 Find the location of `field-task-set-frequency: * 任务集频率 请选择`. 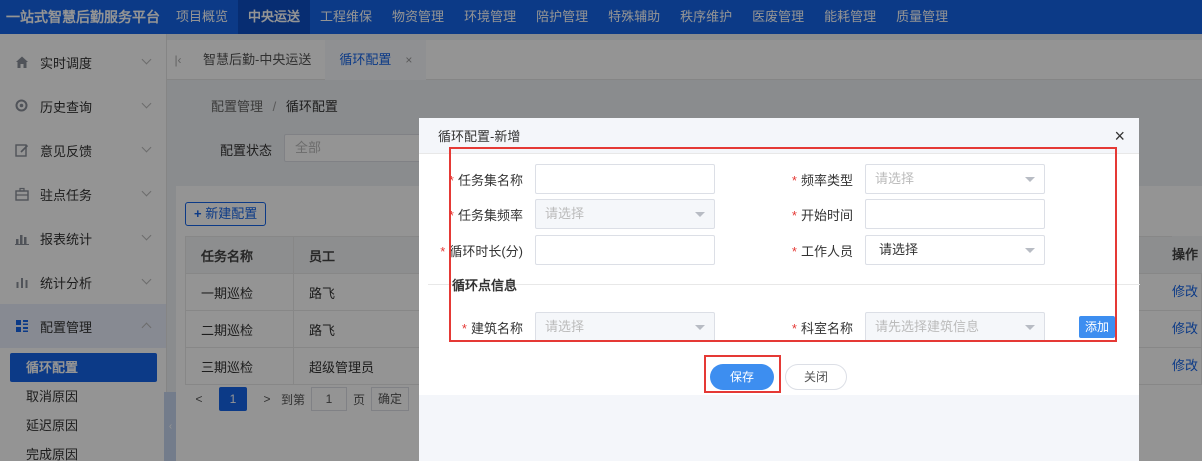

field-task-set-frequency: * 任务集频率 请选择 is located at coordinates (575, 214).